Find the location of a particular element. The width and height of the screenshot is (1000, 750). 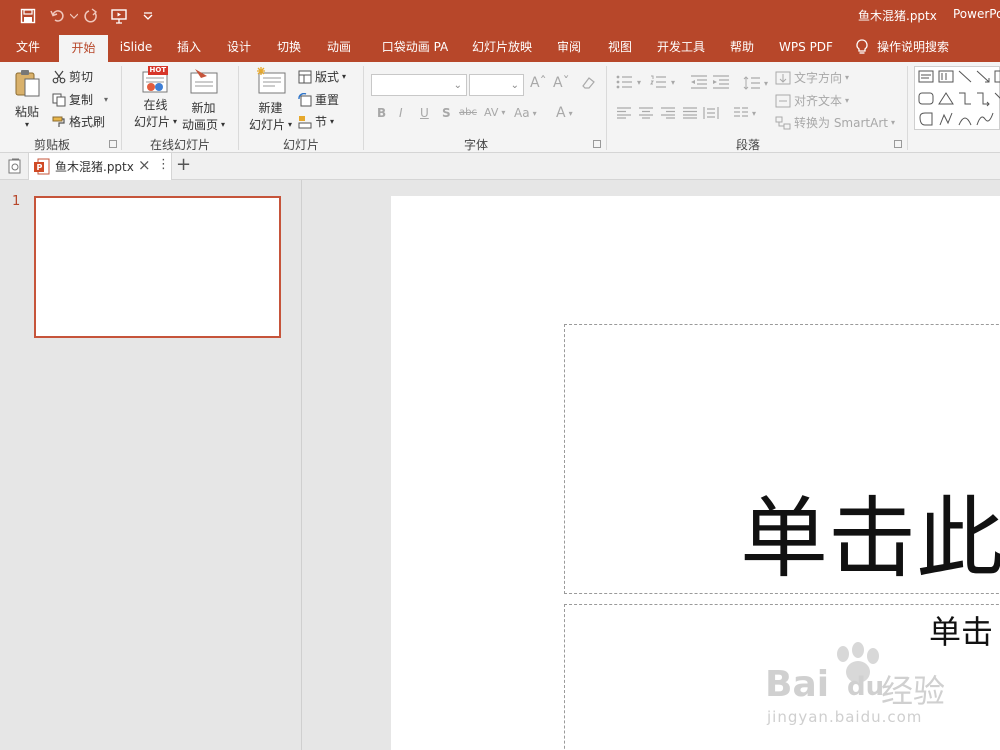

save-icon is located at coordinates (28, 16).